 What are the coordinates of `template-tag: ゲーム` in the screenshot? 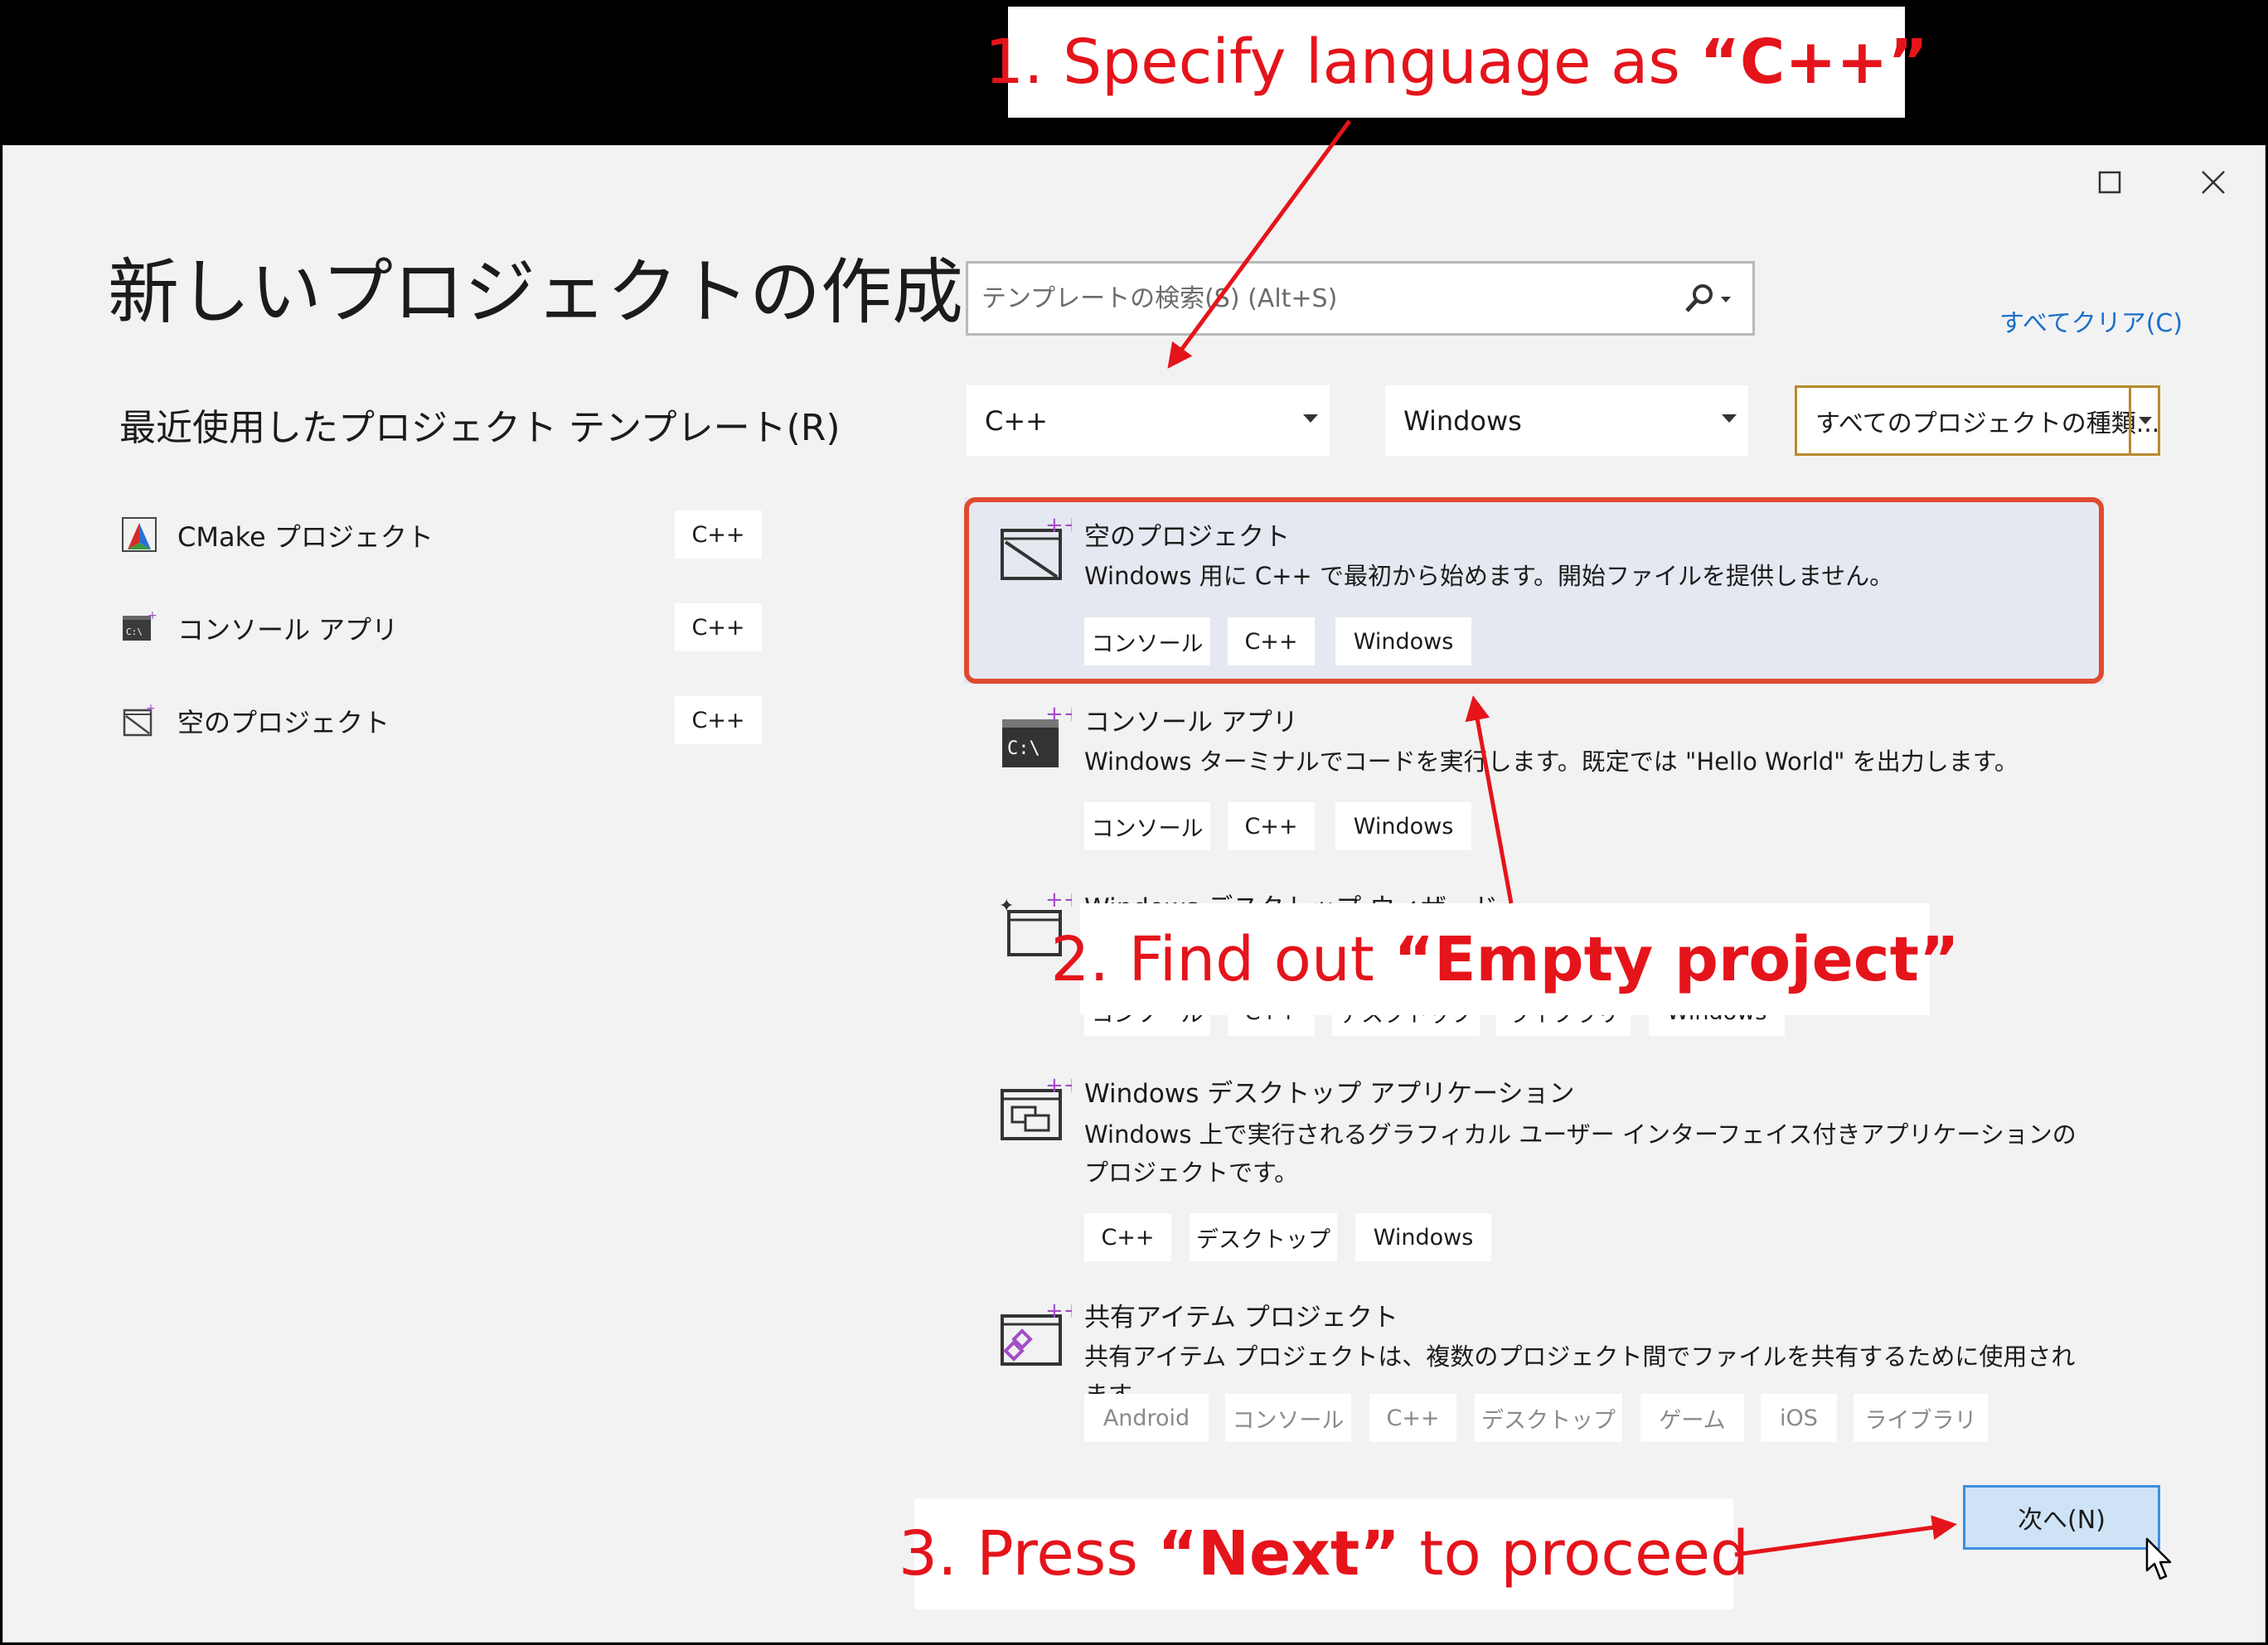 It's located at (1692, 1418).